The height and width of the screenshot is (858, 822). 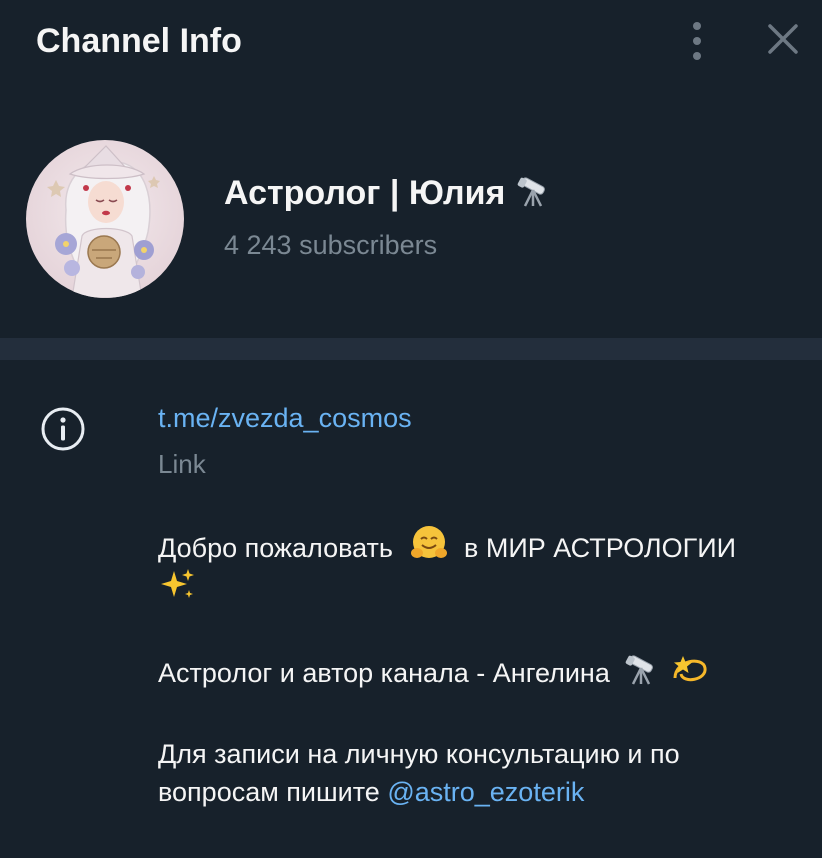 I want to click on channel-link: t.me/zvezda_cosmos, so click(x=285, y=418).